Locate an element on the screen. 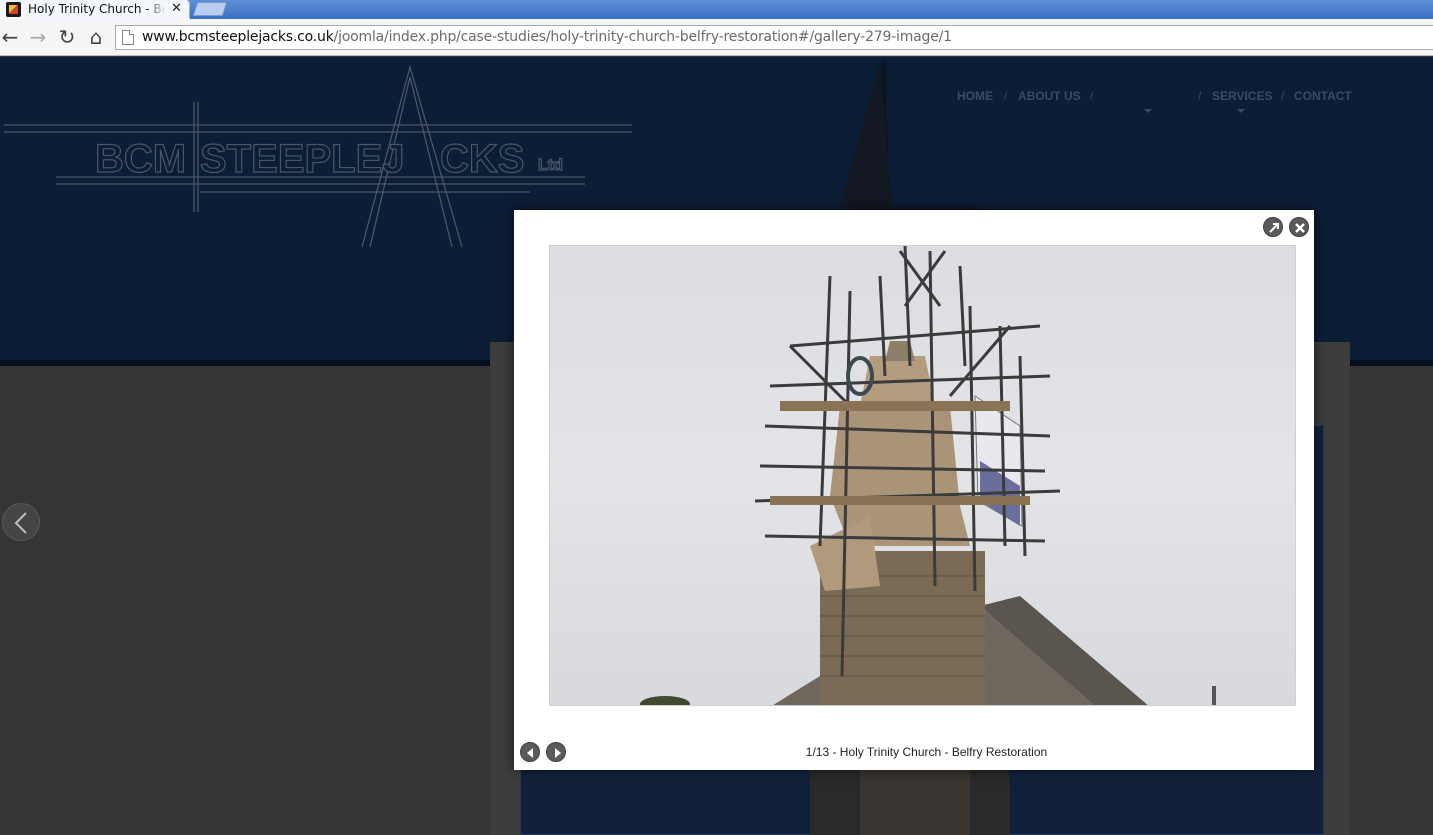 The width and height of the screenshot is (1433, 835). reload-button: ↻ is located at coordinates (67, 37).